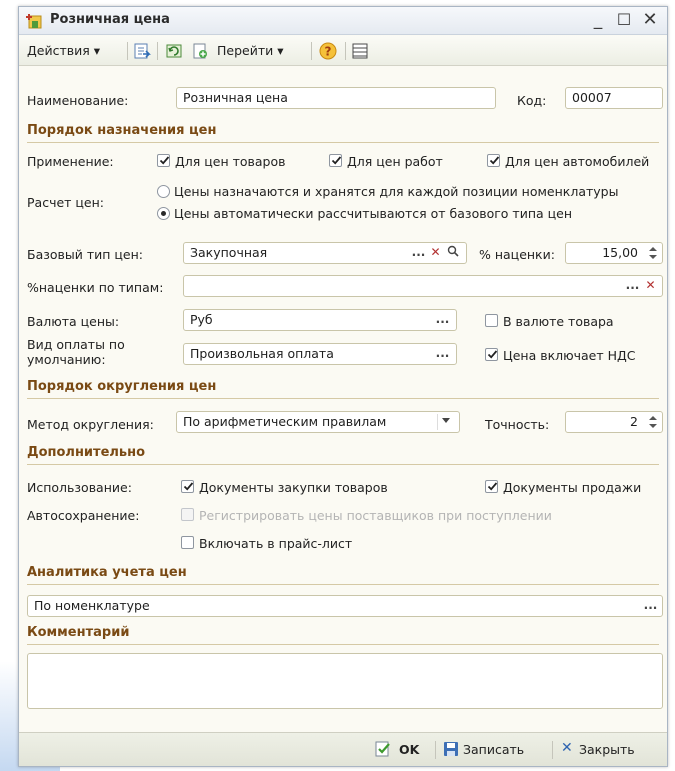 The image size is (675, 771). What do you see at coordinates (360, 51) in the screenshot?
I see `list-settings-icon` at bounding box center [360, 51].